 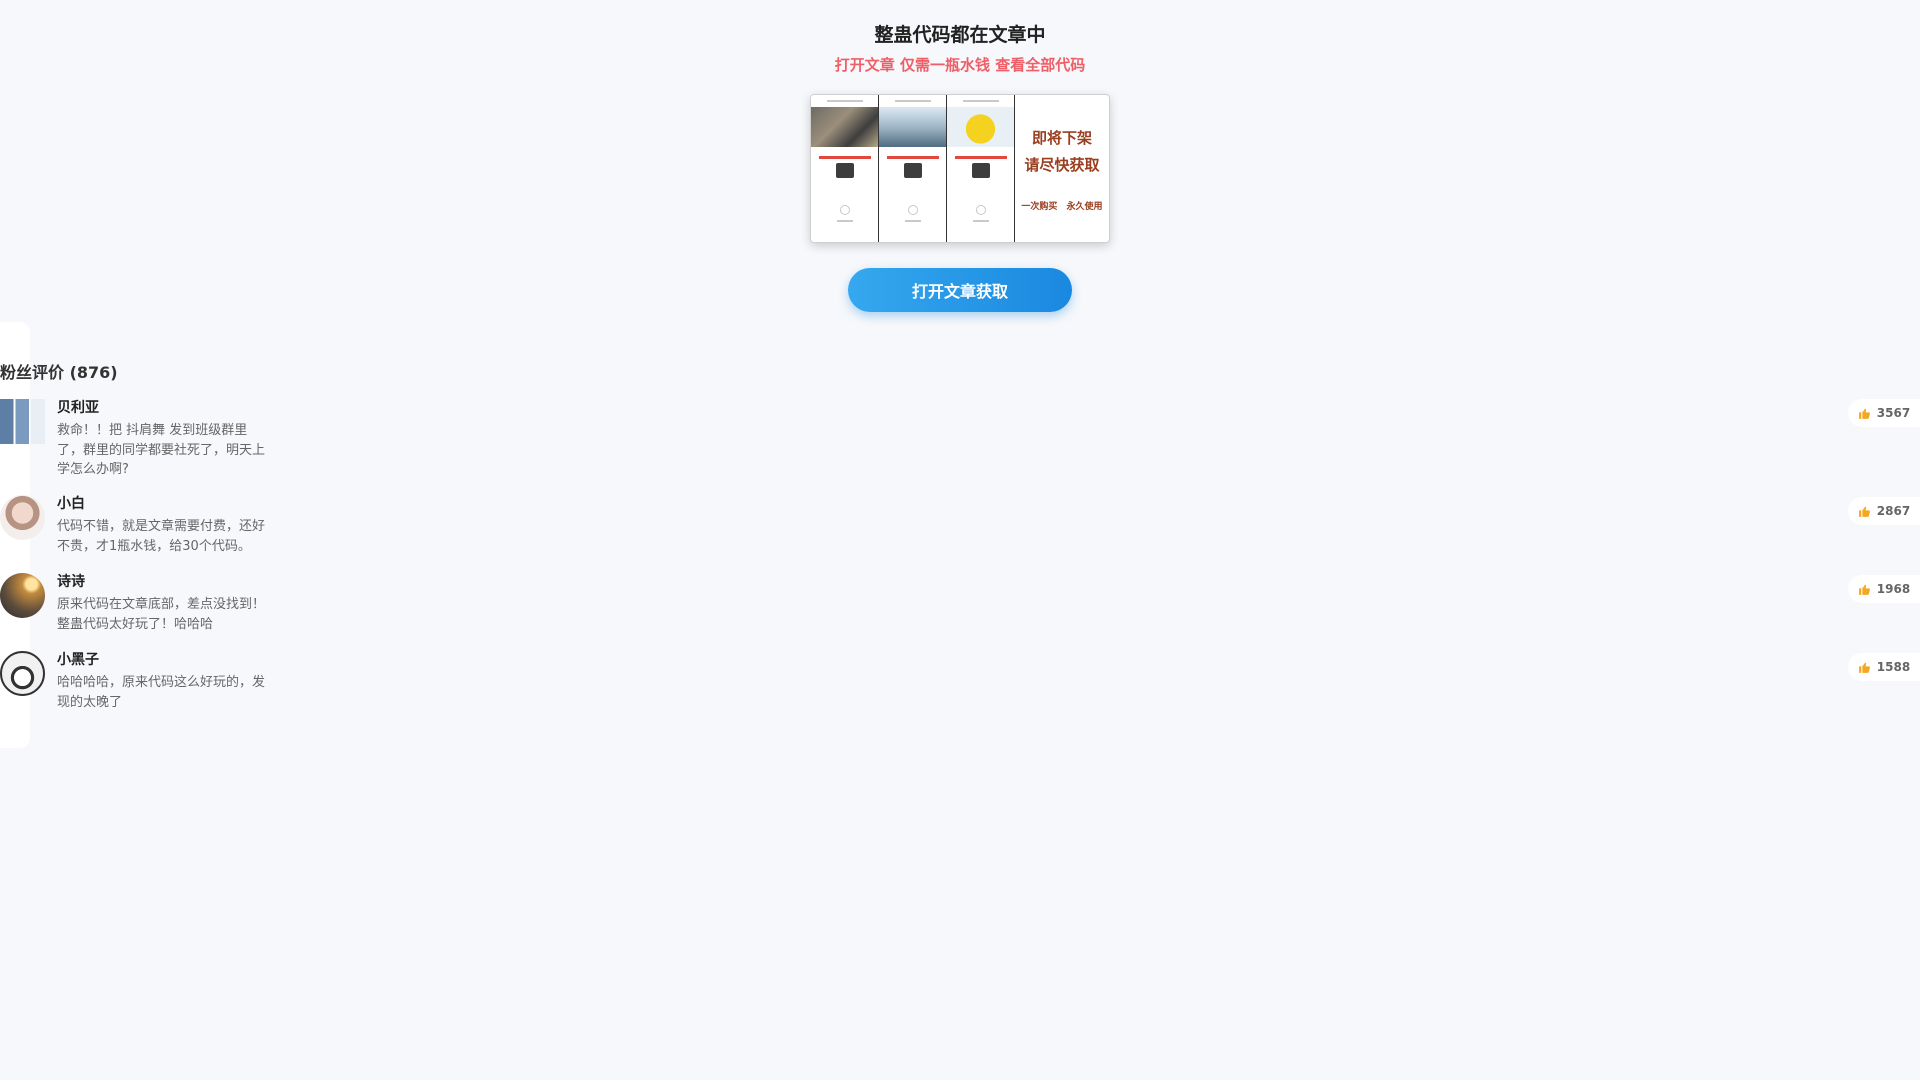 I want to click on promo-line-2: 请尽快获取, so click(x=1062, y=165).